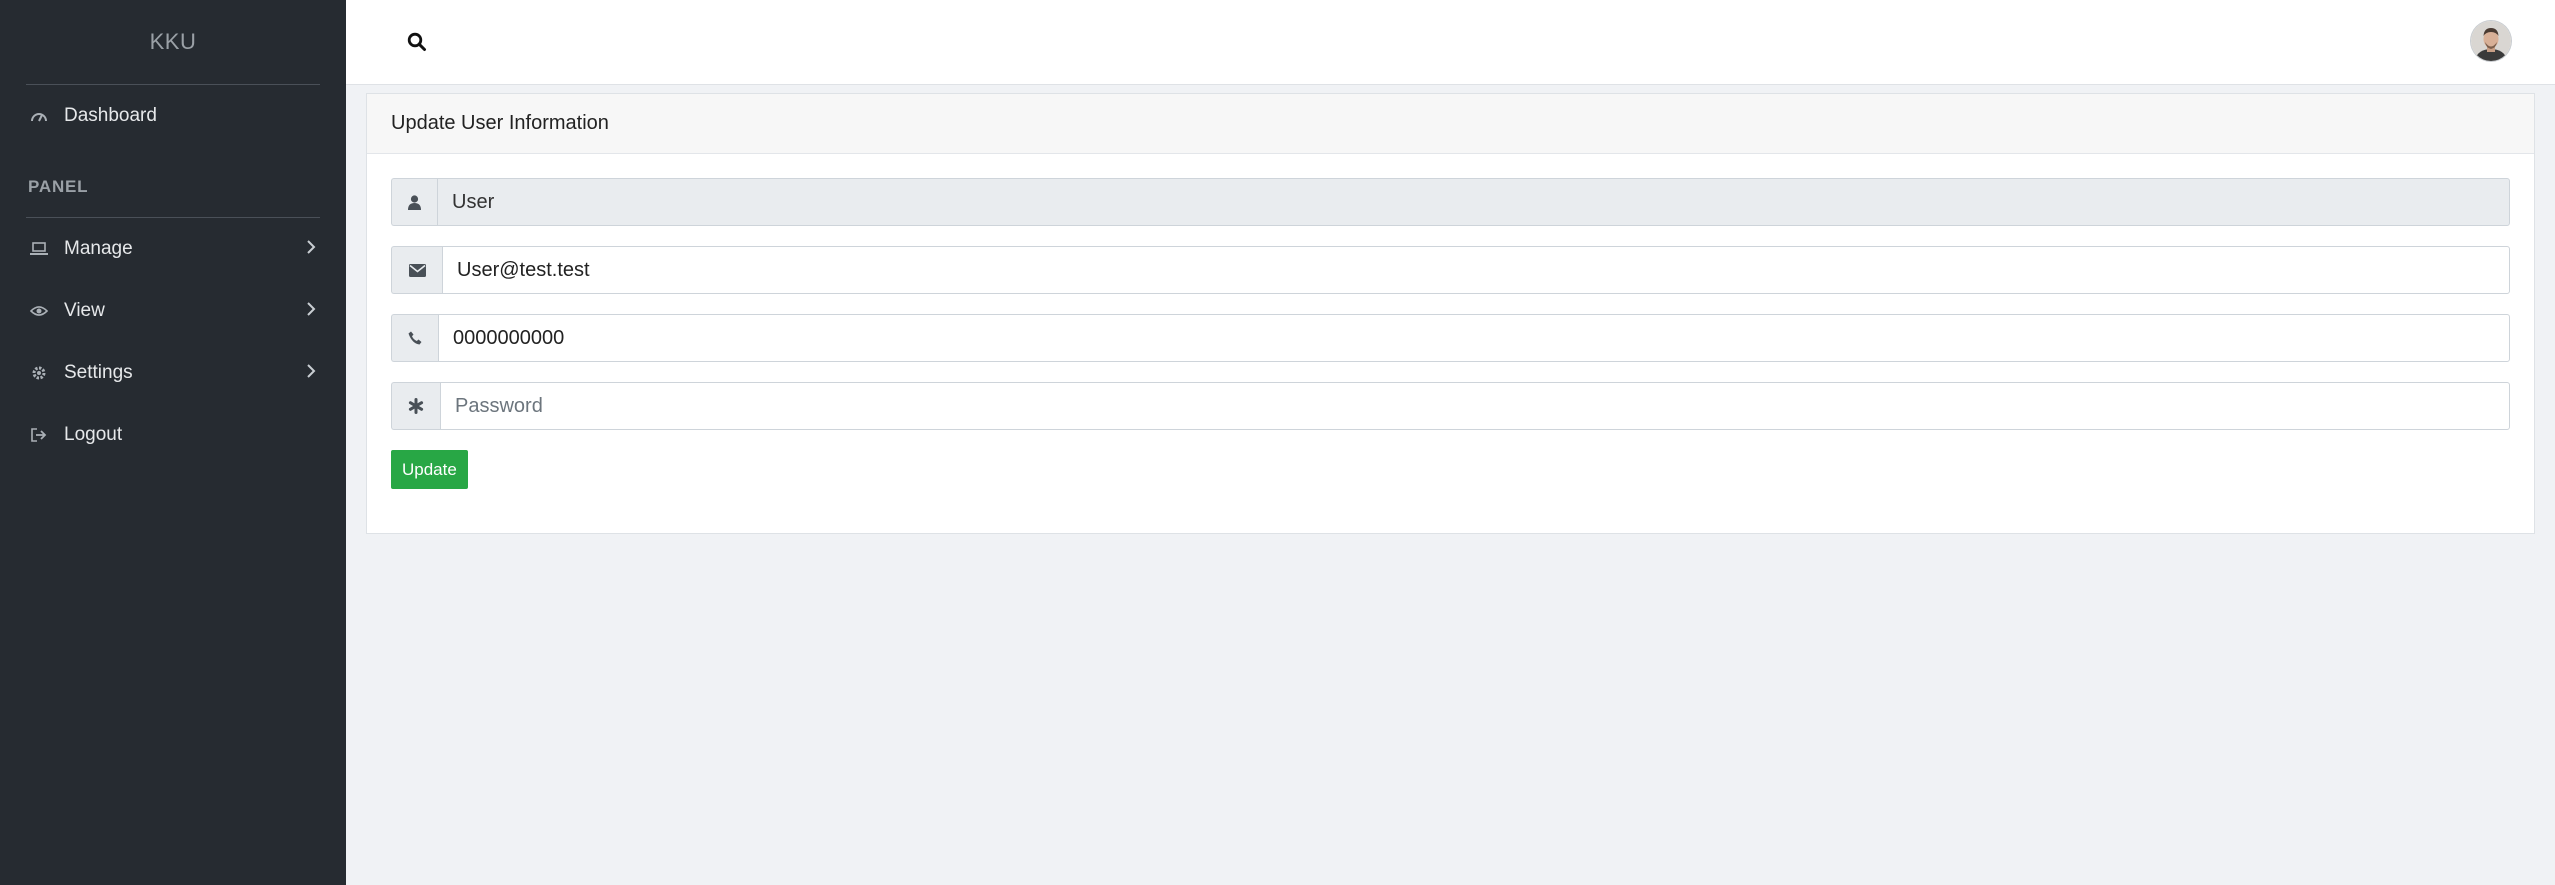 The width and height of the screenshot is (2555, 885). I want to click on sign-out-icon, so click(39, 435).